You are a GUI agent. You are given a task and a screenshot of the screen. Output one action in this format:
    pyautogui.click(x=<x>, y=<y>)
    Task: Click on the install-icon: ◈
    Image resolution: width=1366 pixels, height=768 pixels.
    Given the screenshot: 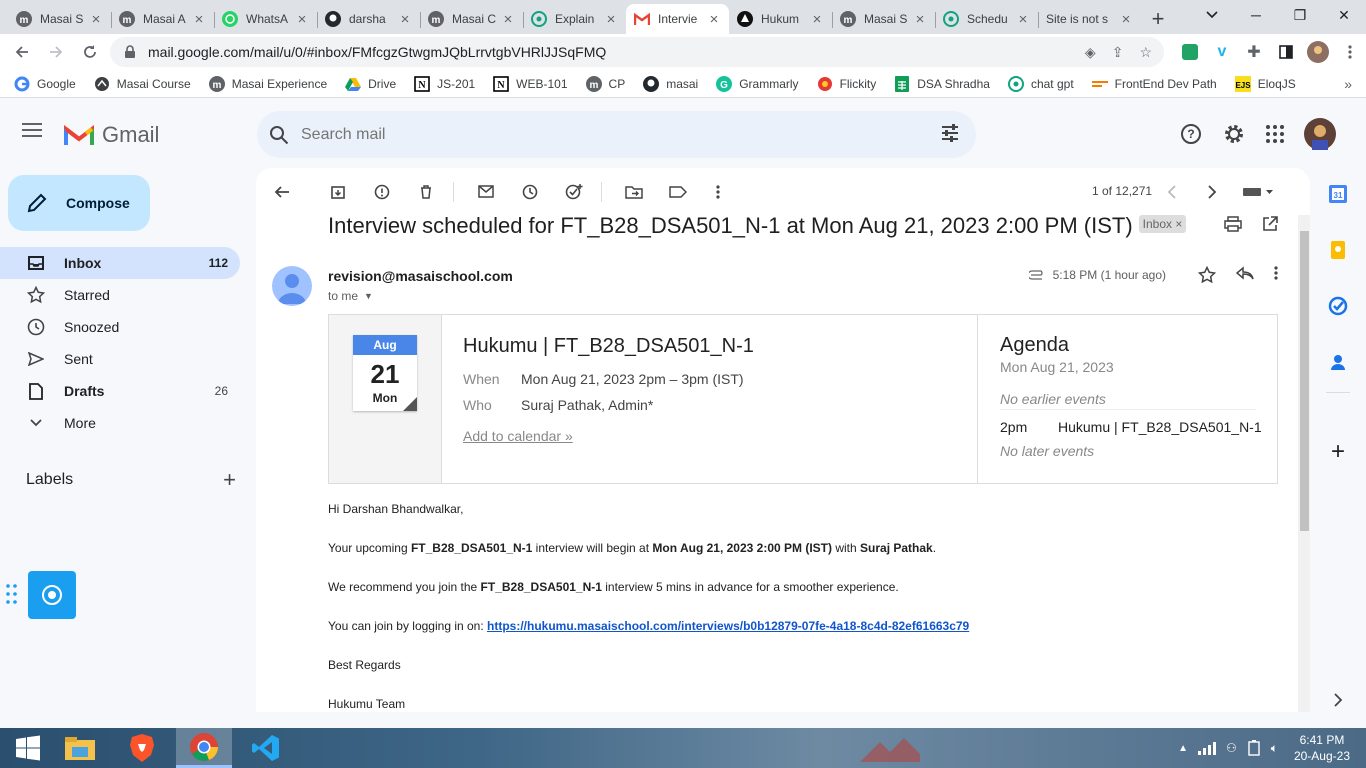 What is the action you would take?
    pyautogui.click(x=1090, y=52)
    